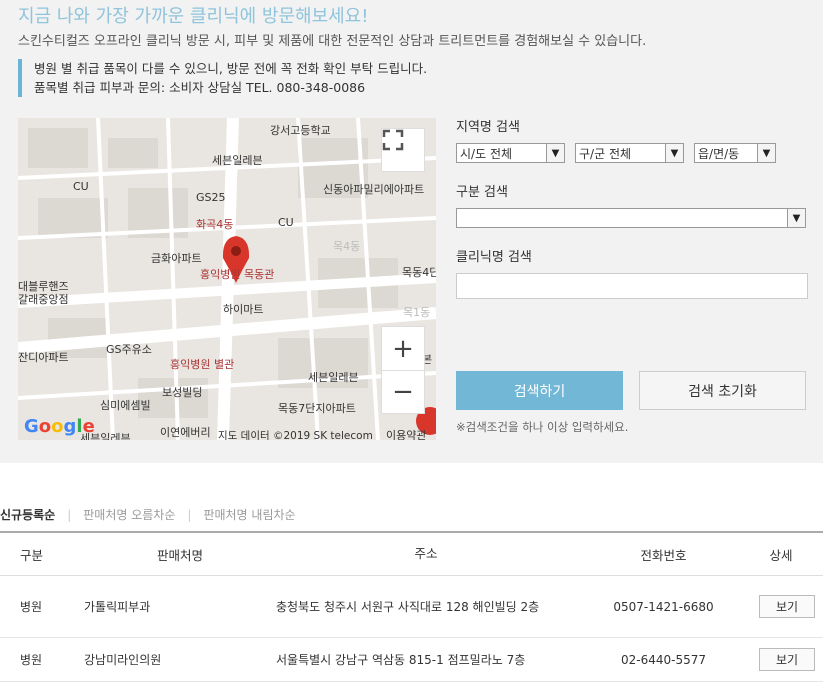 Image resolution: width=823 pixels, height=683 pixels. I want to click on map-label: GS25, so click(211, 197).